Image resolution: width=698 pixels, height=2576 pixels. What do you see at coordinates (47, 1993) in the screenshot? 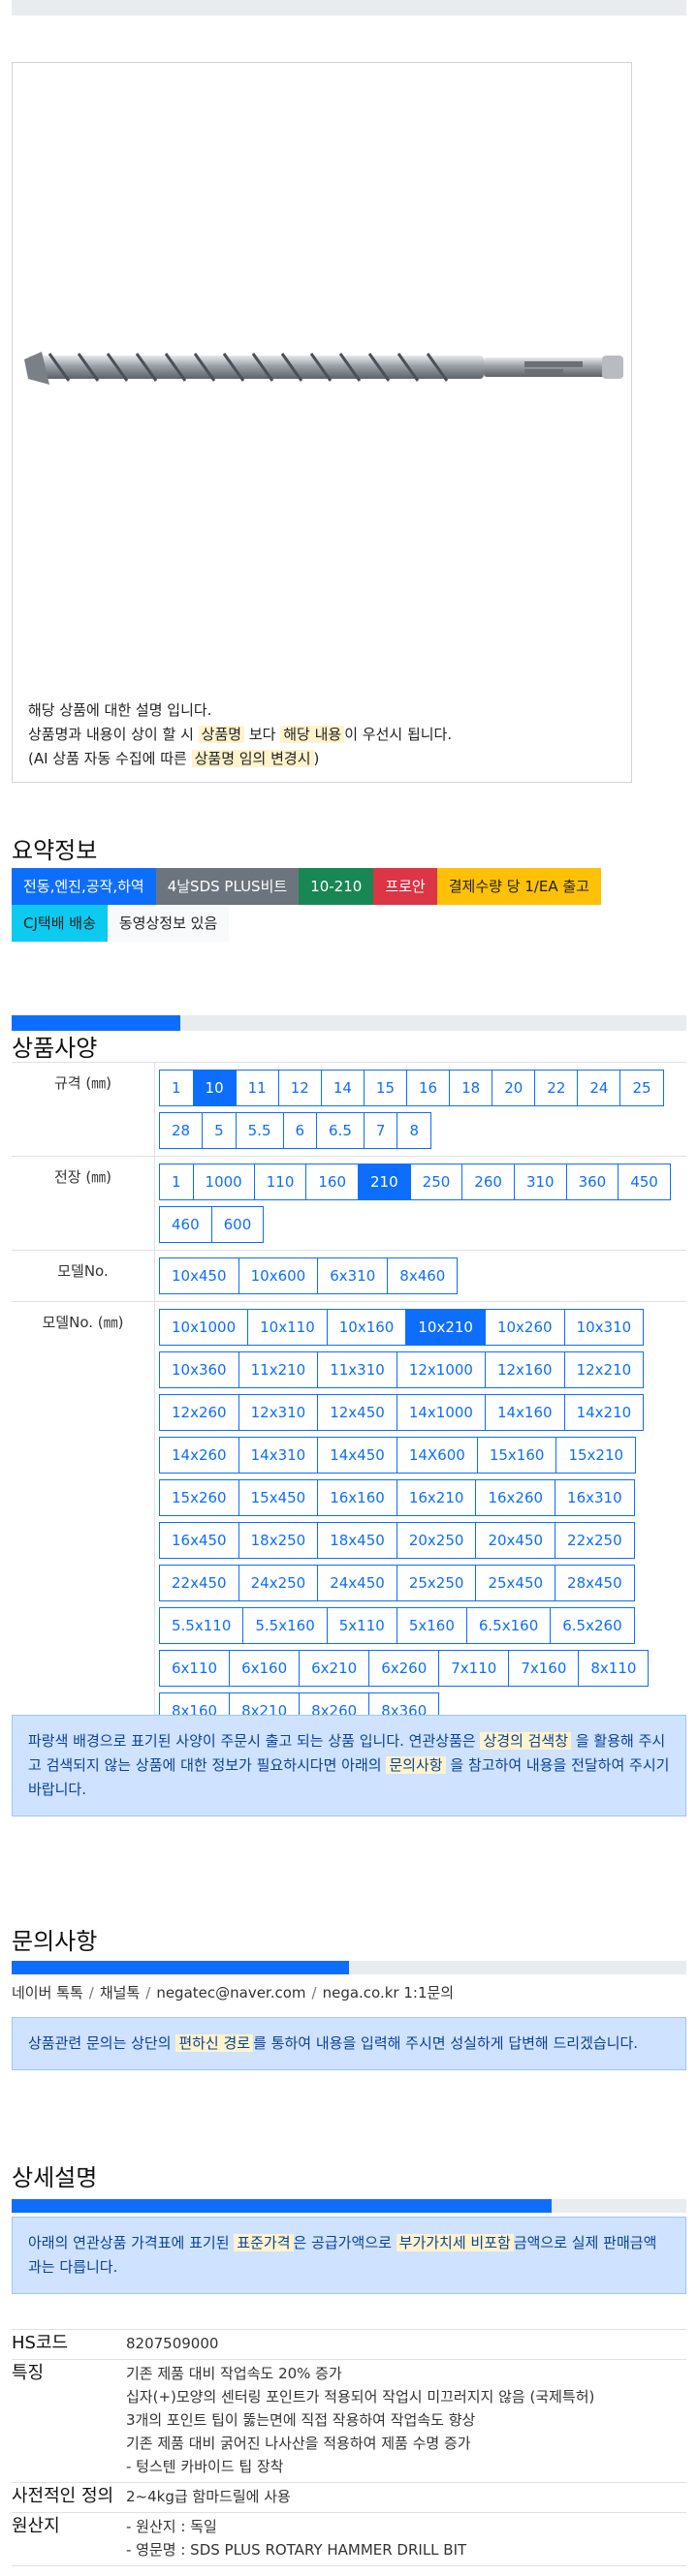
I see `contact-link: 네이버 톡톡` at bounding box center [47, 1993].